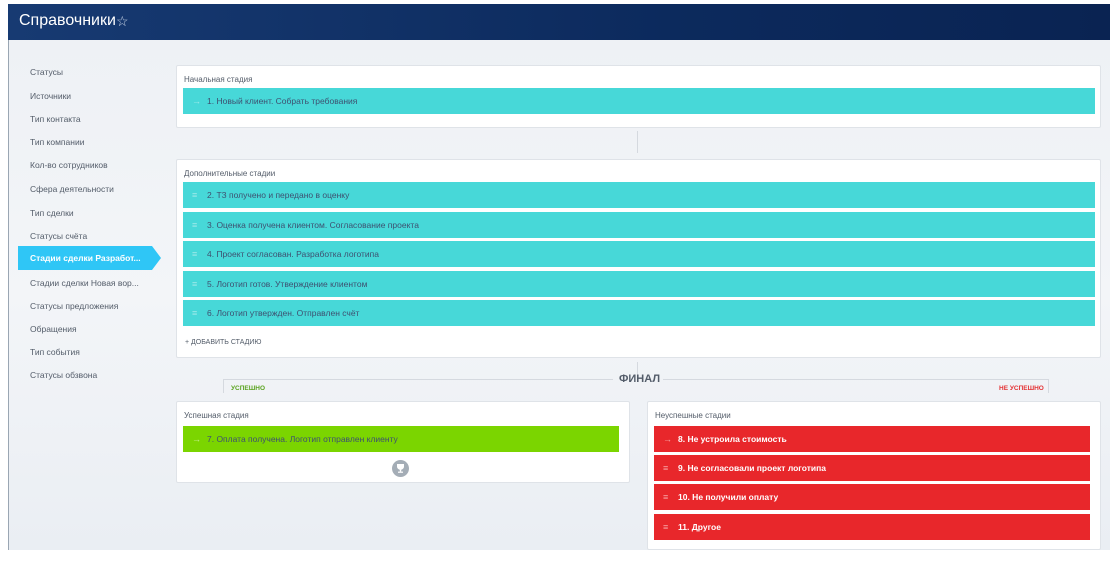  What do you see at coordinates (278, 195) in the screenshot?
I see `stage-label: 2. ТЗ получено и передано в оценку` at bounding box center [278, 195].